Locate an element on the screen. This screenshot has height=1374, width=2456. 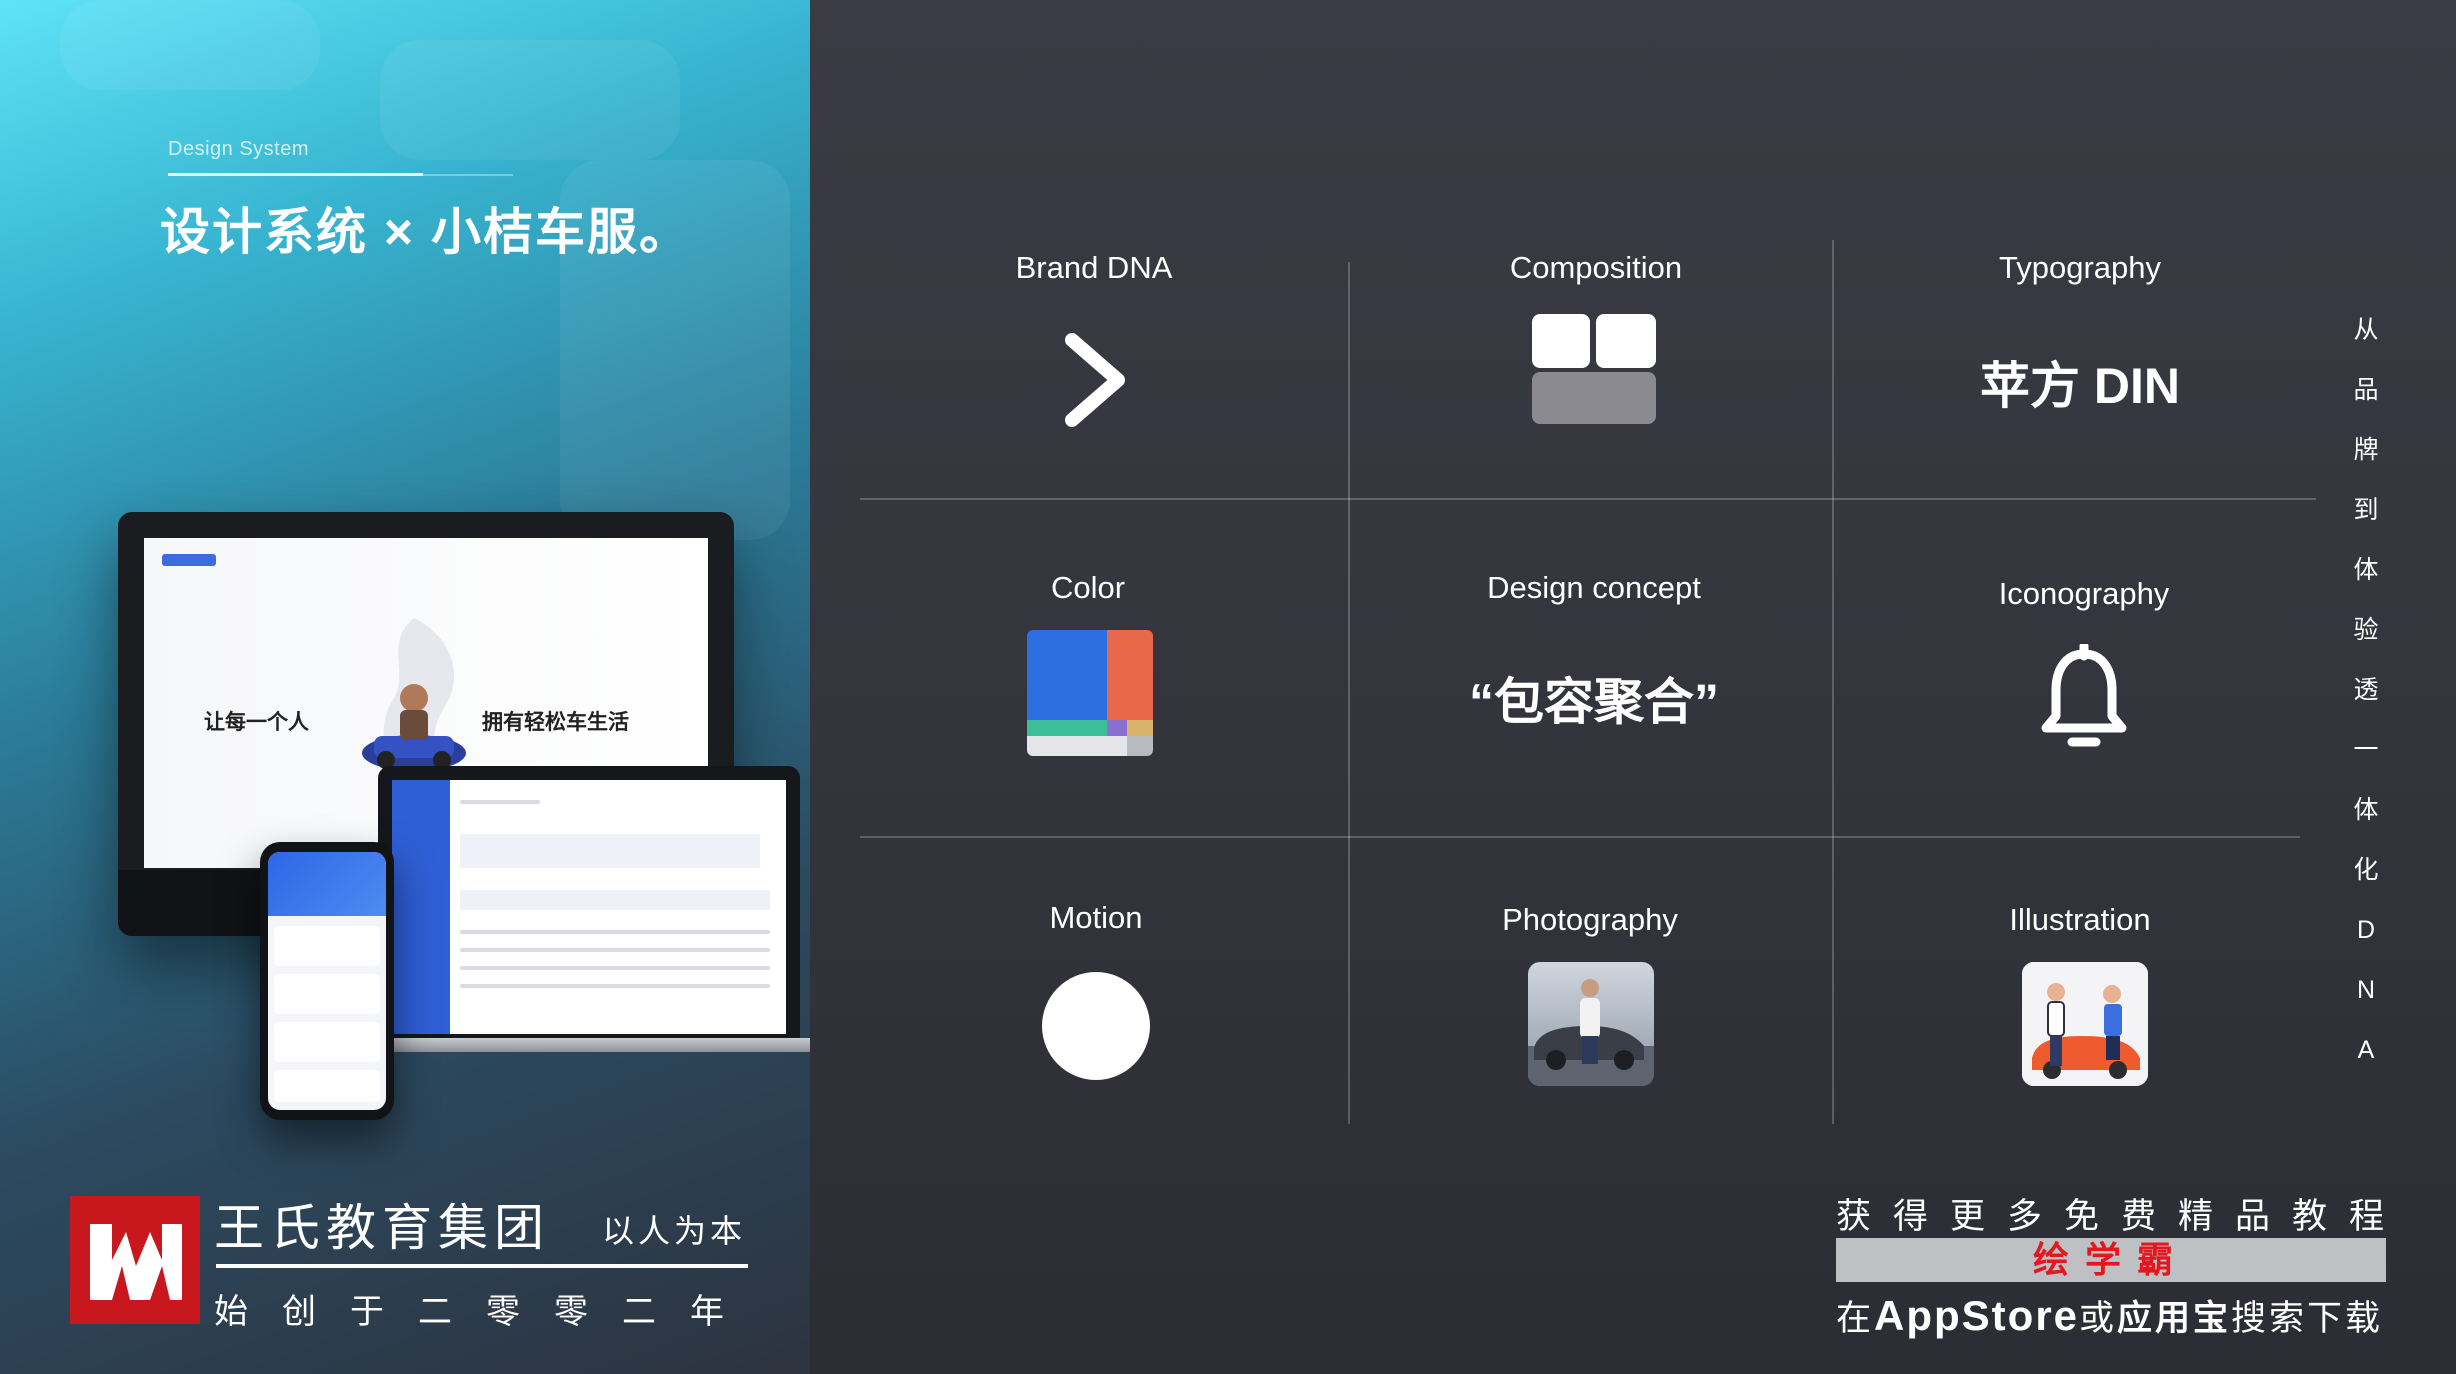
layout-grid-icon is located at coordinates (1594, 369).